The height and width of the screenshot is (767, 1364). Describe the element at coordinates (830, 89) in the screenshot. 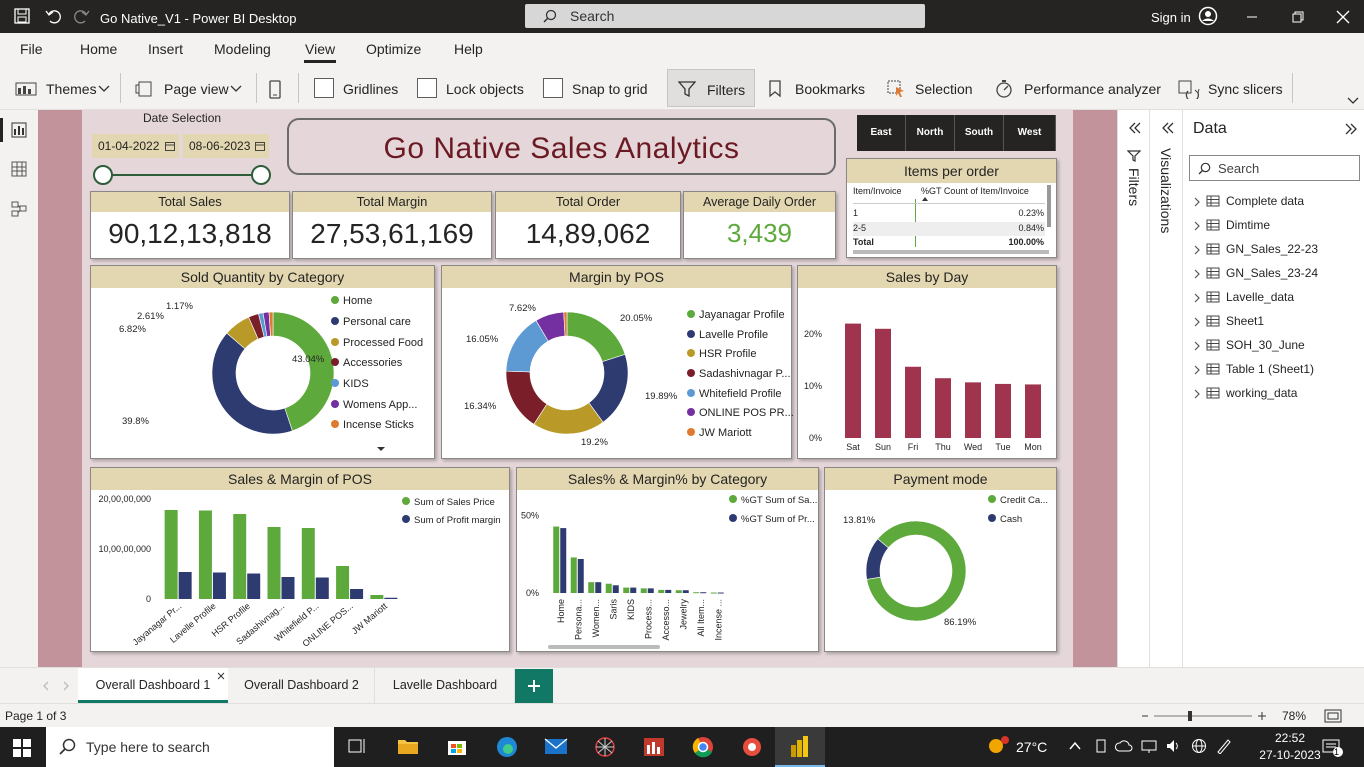

I see `bookmarks-button: Bookmarks` at that location.